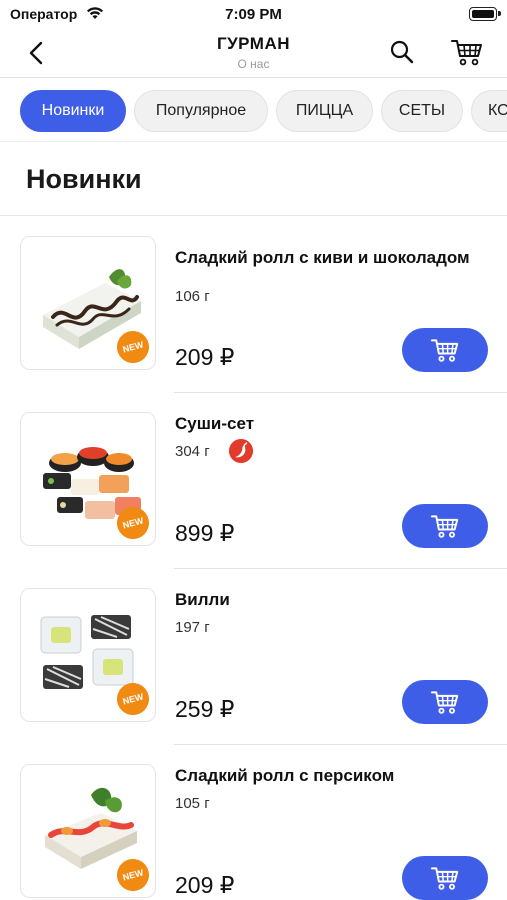 This screenshot has height=900, width=507. What do you see at coordinates (202, 599) in the screenshot?
I see `product-name: Вилли` at bounding box center [202, 599].